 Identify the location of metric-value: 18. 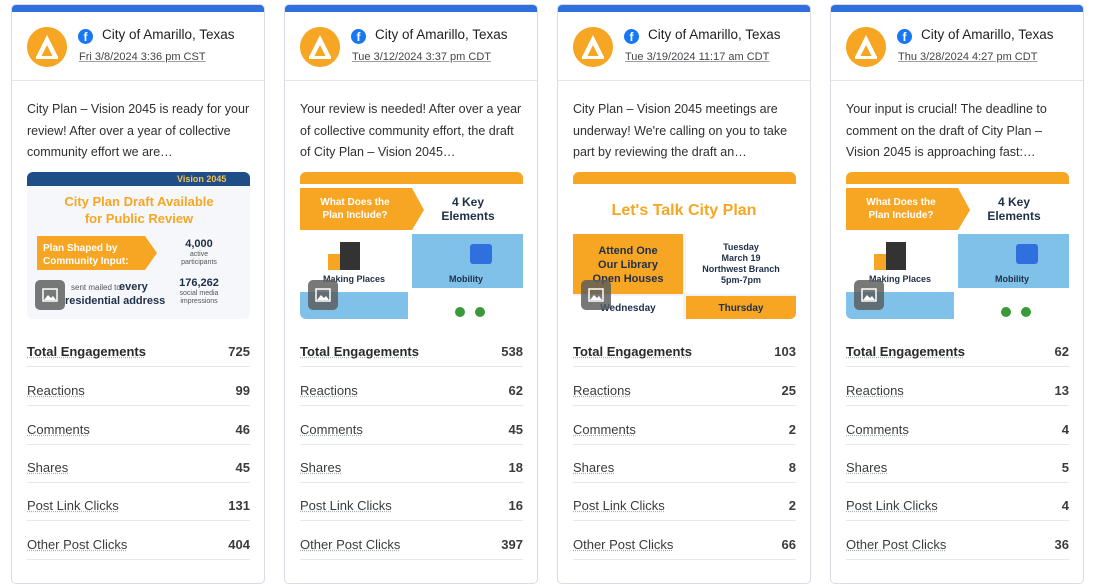
(515, 467).